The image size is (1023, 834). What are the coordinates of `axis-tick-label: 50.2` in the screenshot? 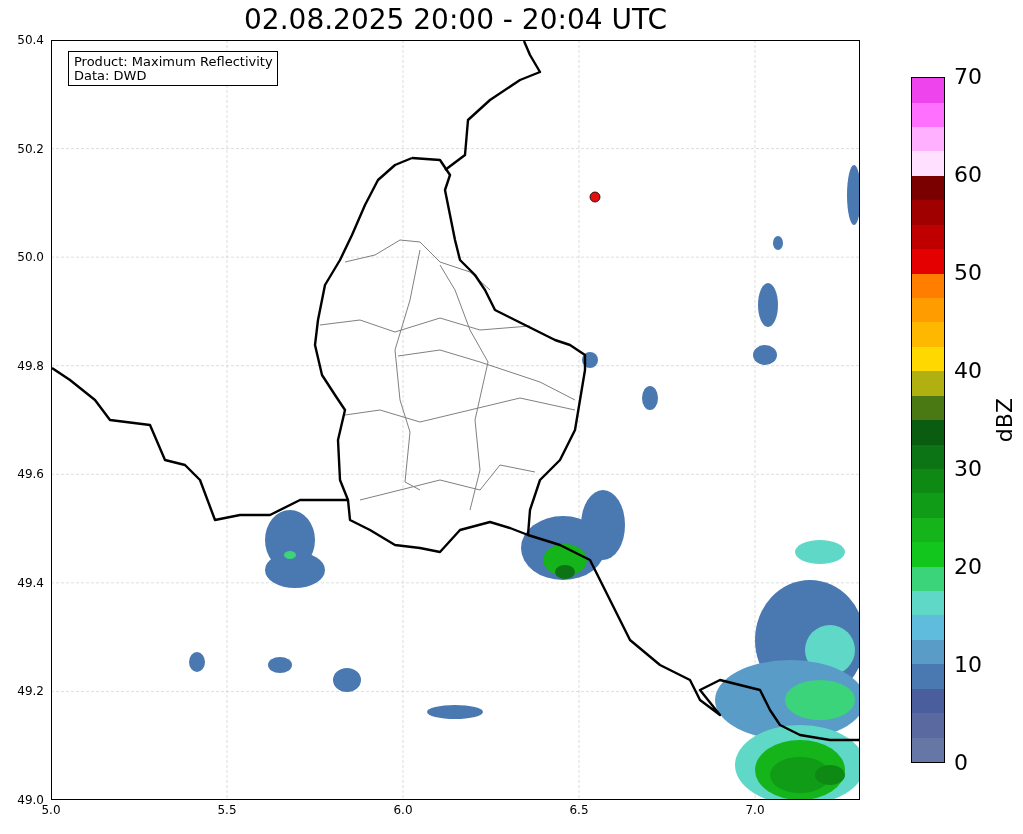 It's located at (31, 148).